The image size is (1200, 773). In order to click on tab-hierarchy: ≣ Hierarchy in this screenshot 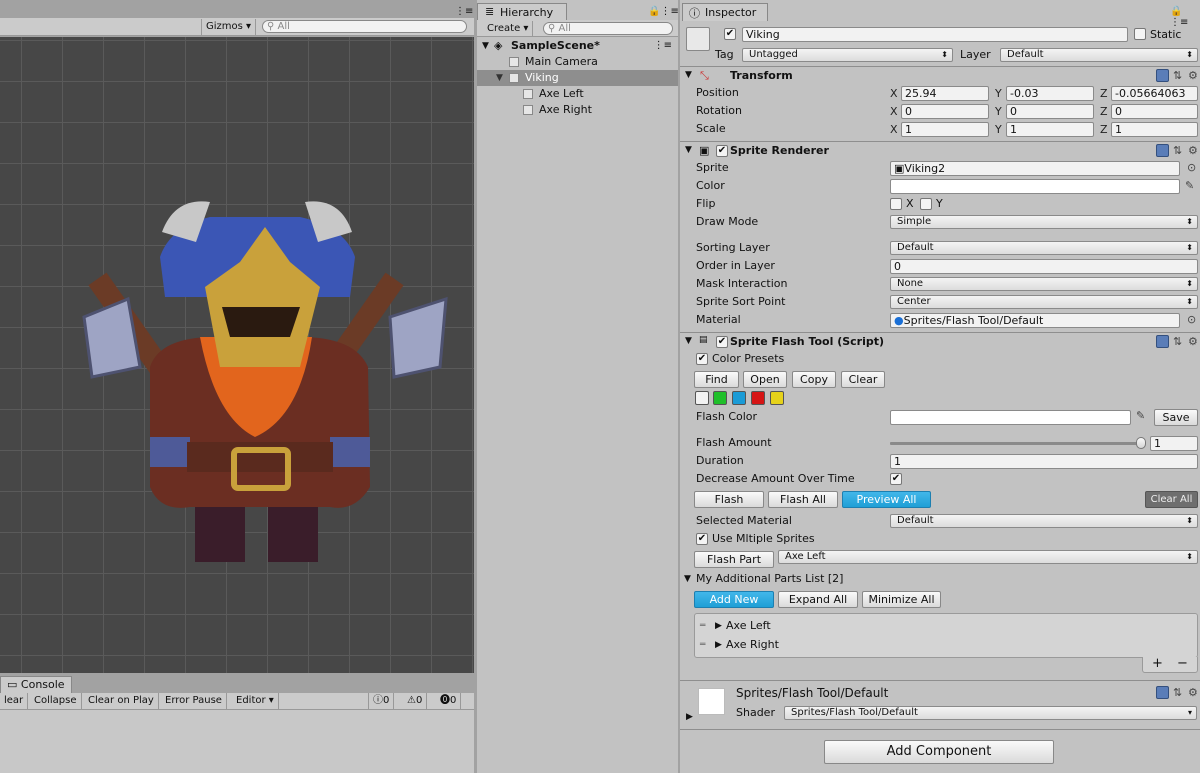, I will do `click(522, 12)`.